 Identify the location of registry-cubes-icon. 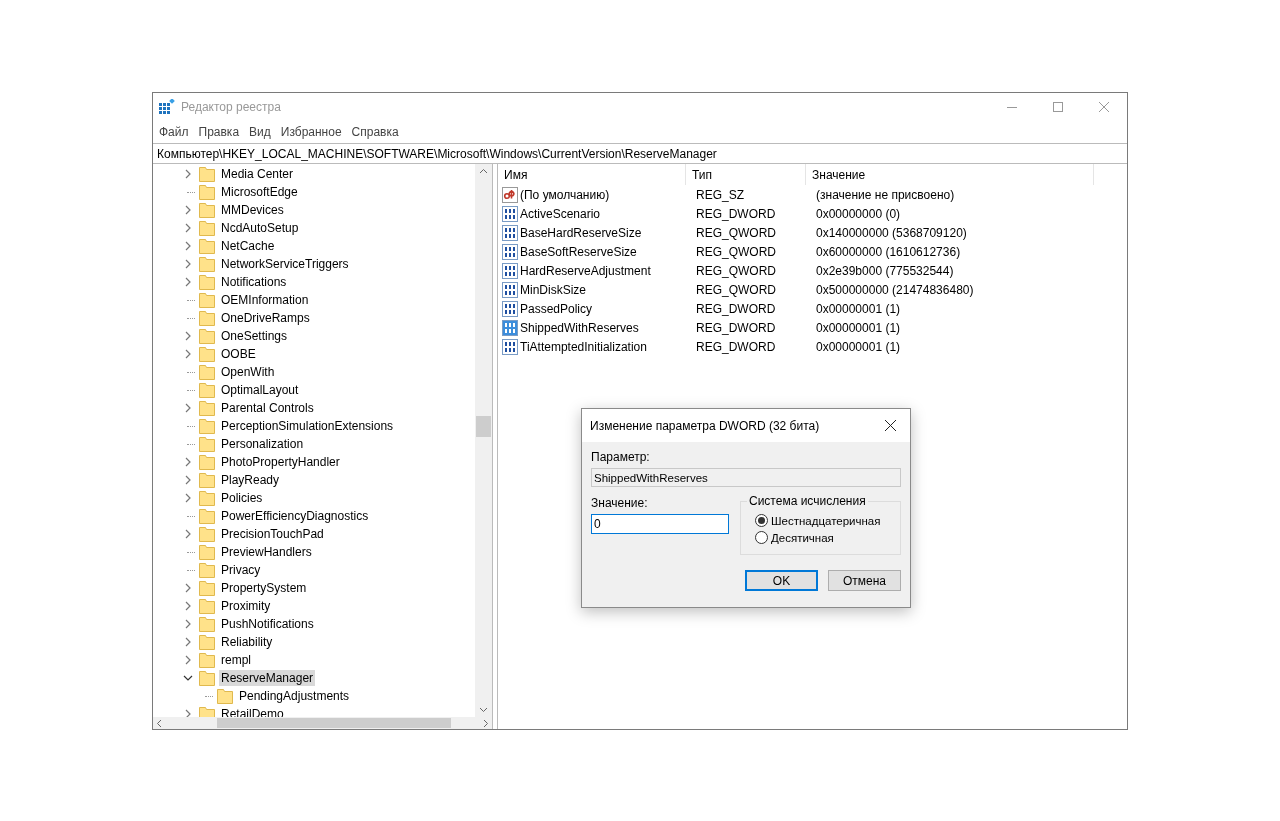
(167, 107).